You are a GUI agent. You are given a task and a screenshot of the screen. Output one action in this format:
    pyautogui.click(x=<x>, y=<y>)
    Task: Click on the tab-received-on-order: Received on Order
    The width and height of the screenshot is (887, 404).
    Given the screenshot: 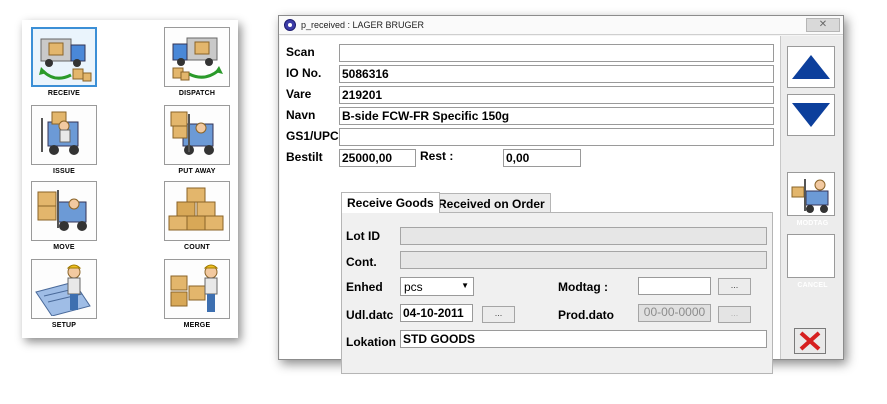 What is the action you would take?
    pyautogui.click(x=491, y=203)
    